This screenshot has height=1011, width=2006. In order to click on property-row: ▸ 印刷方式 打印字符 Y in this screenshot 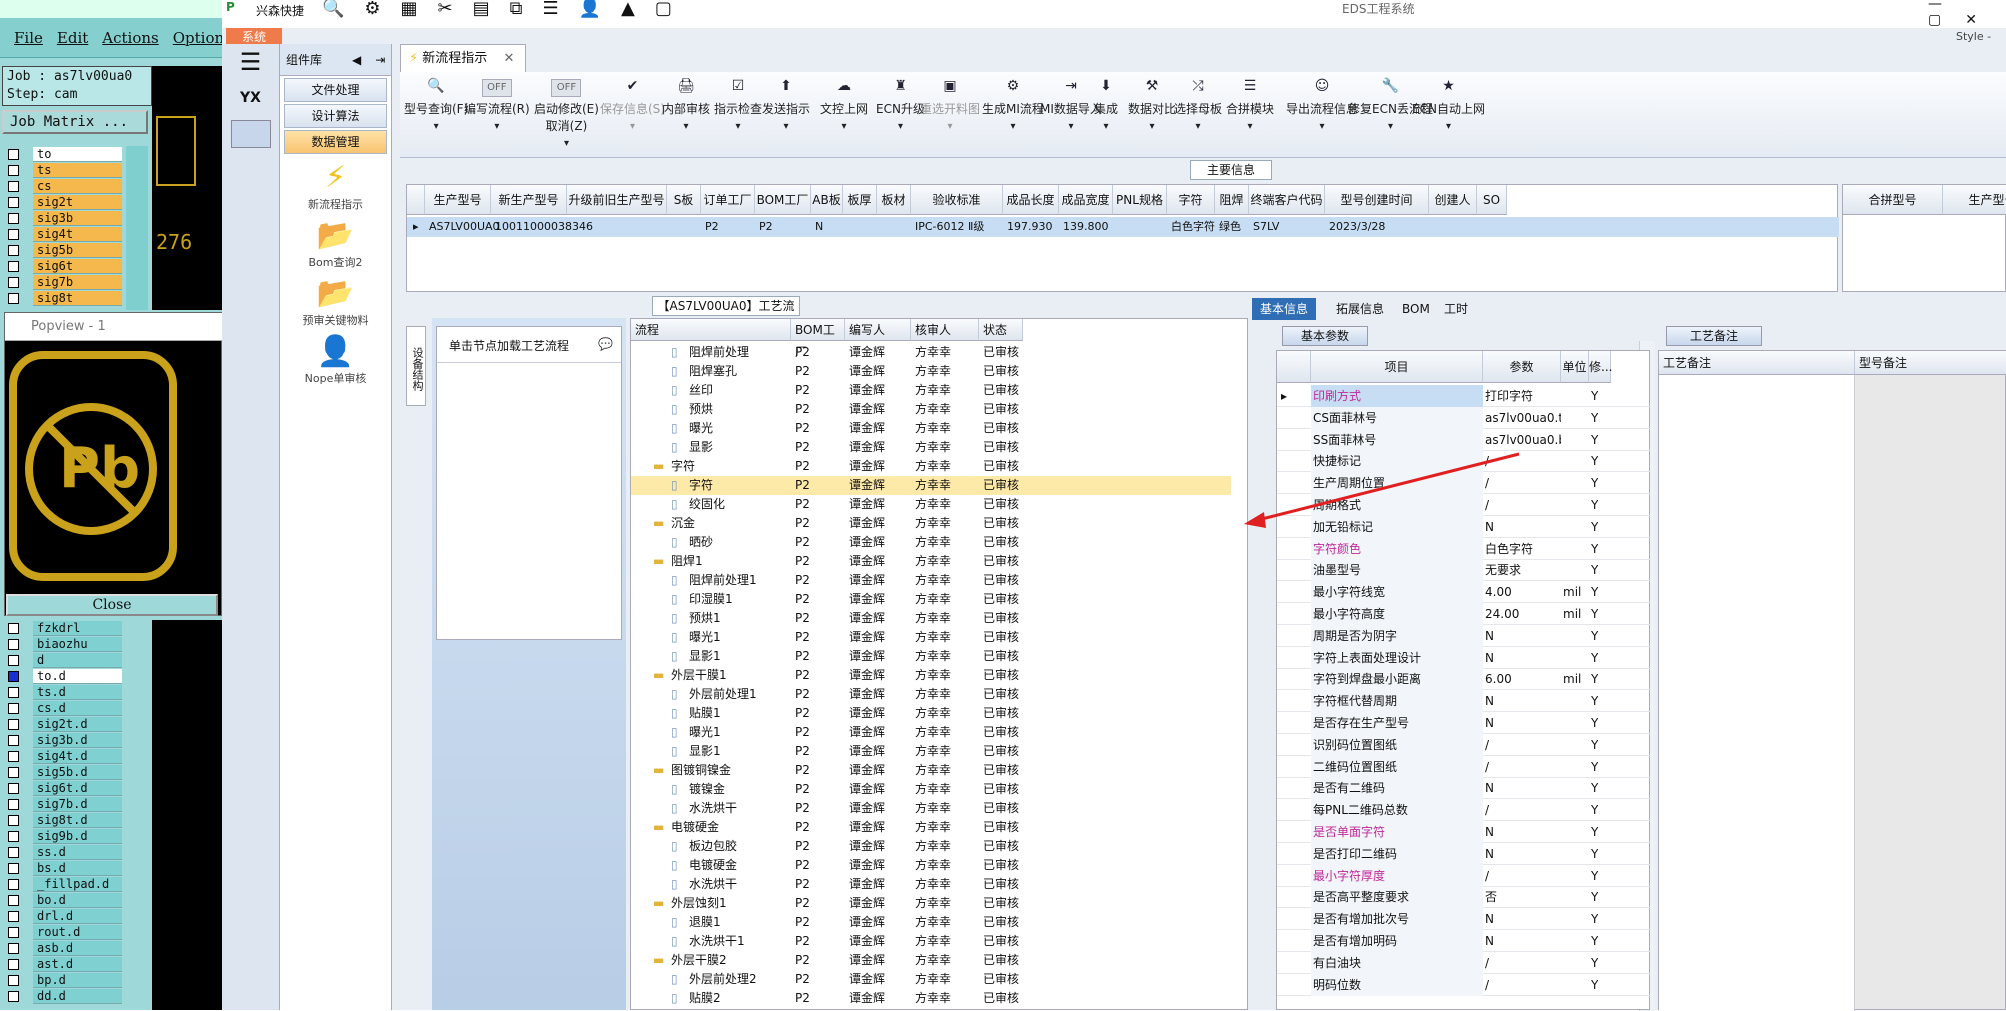, I will do `click(1464, 396)`.